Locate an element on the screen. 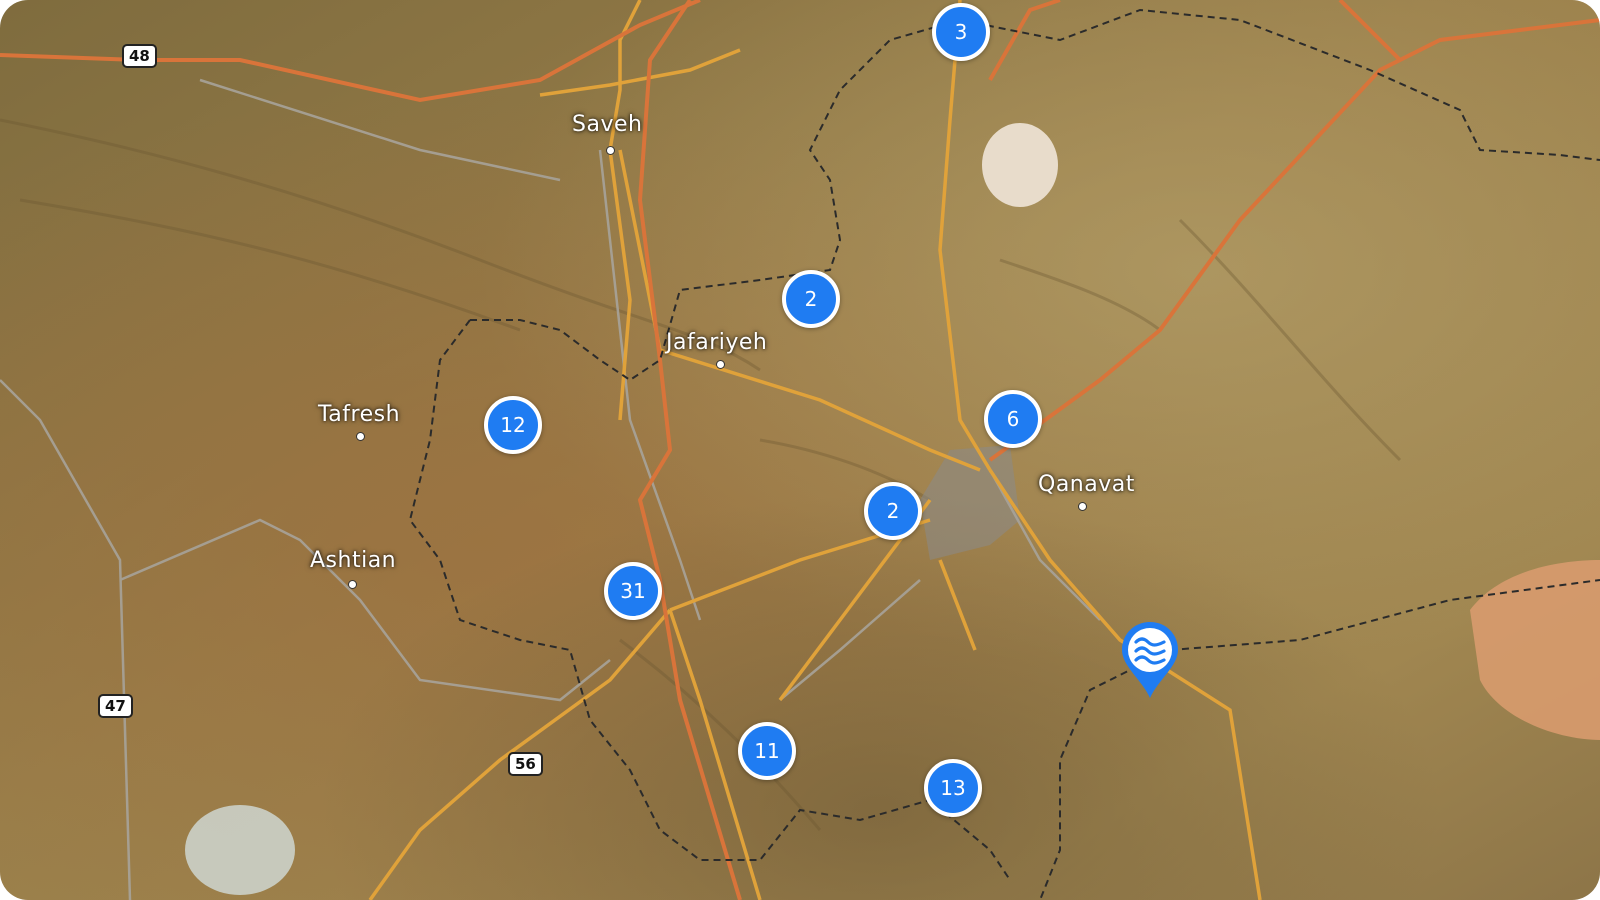  place-label-saveh: Saveh is located at coordinates (607, 124).